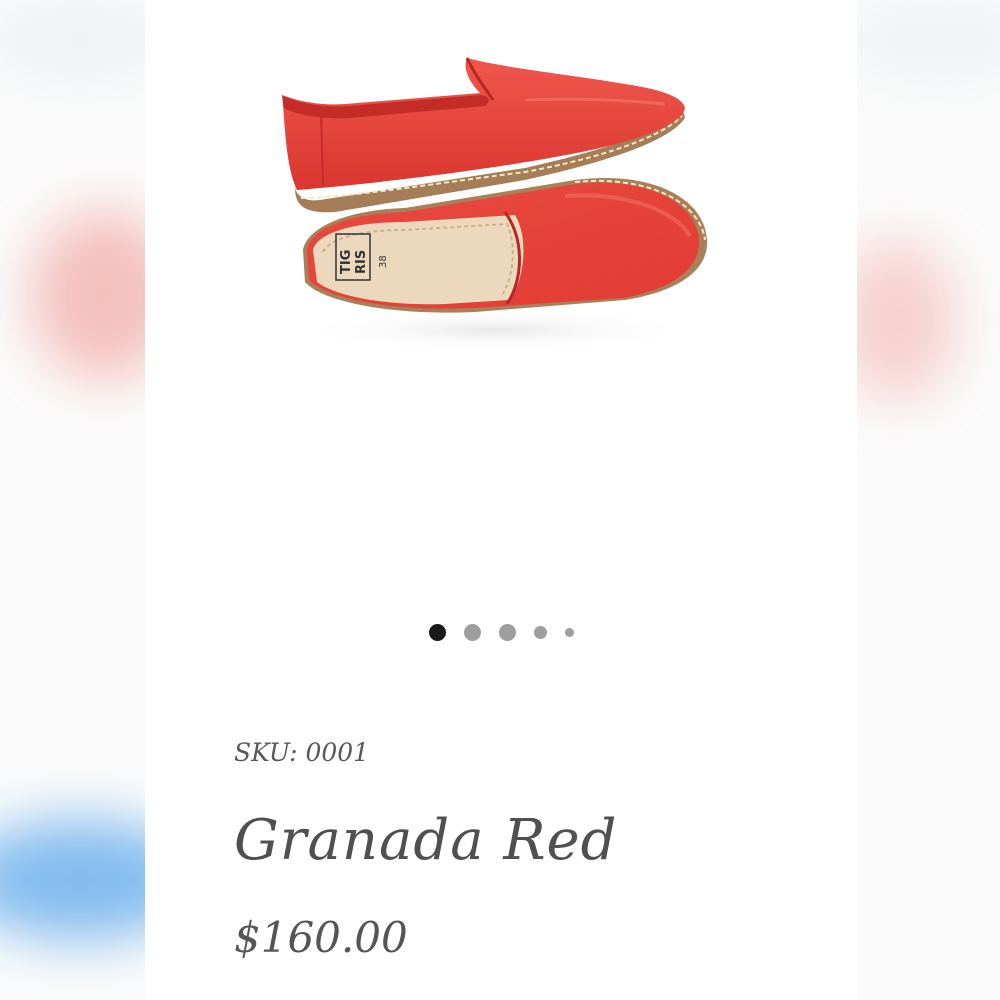 The width and height of the screenshot is (1000, 1000). I want to click on gallery-pagination, so click(501, 632).